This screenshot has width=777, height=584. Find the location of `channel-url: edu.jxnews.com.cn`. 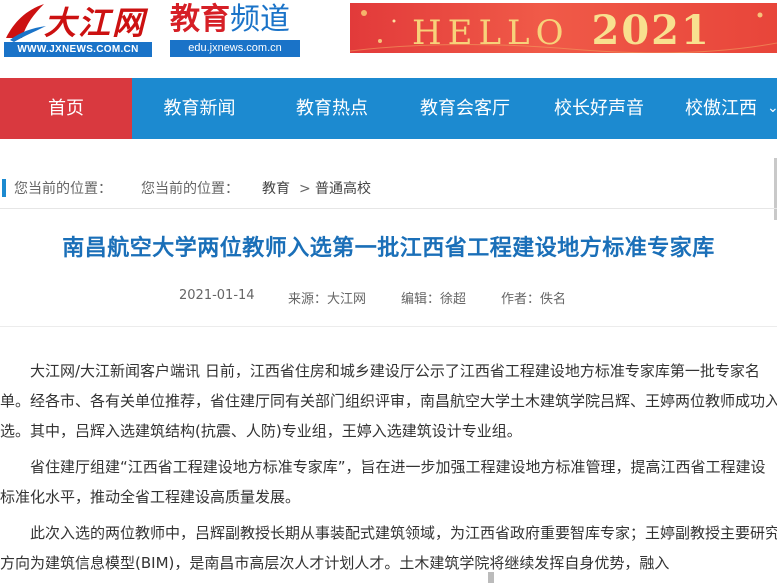

channel-url: edu.jxnews.com.cn is located at coordinates (235, 48).